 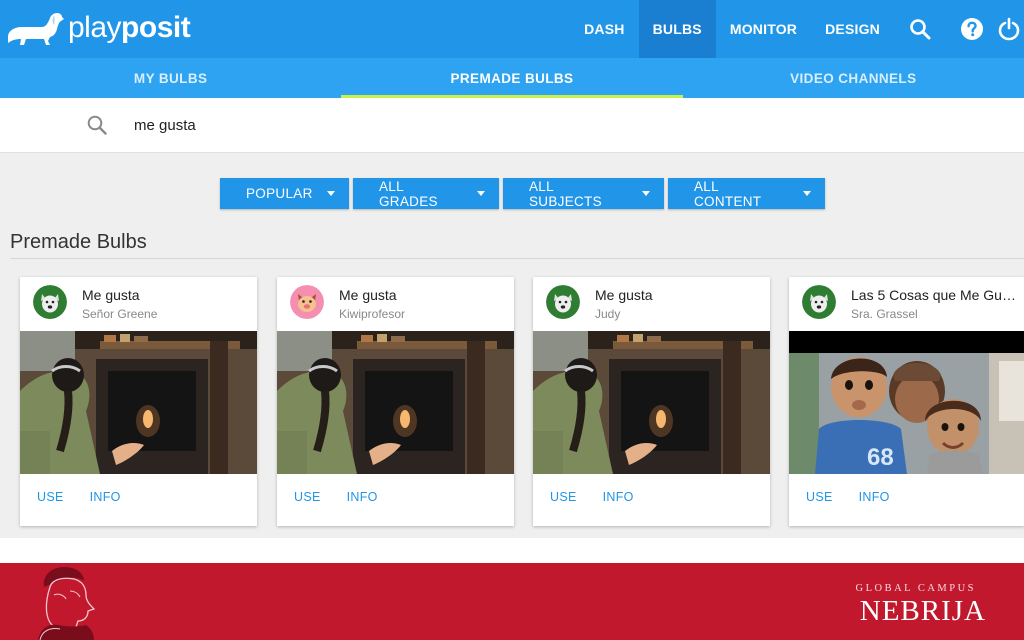 I want to click on nav-design: DESIGN, so click(x=852, y=29).